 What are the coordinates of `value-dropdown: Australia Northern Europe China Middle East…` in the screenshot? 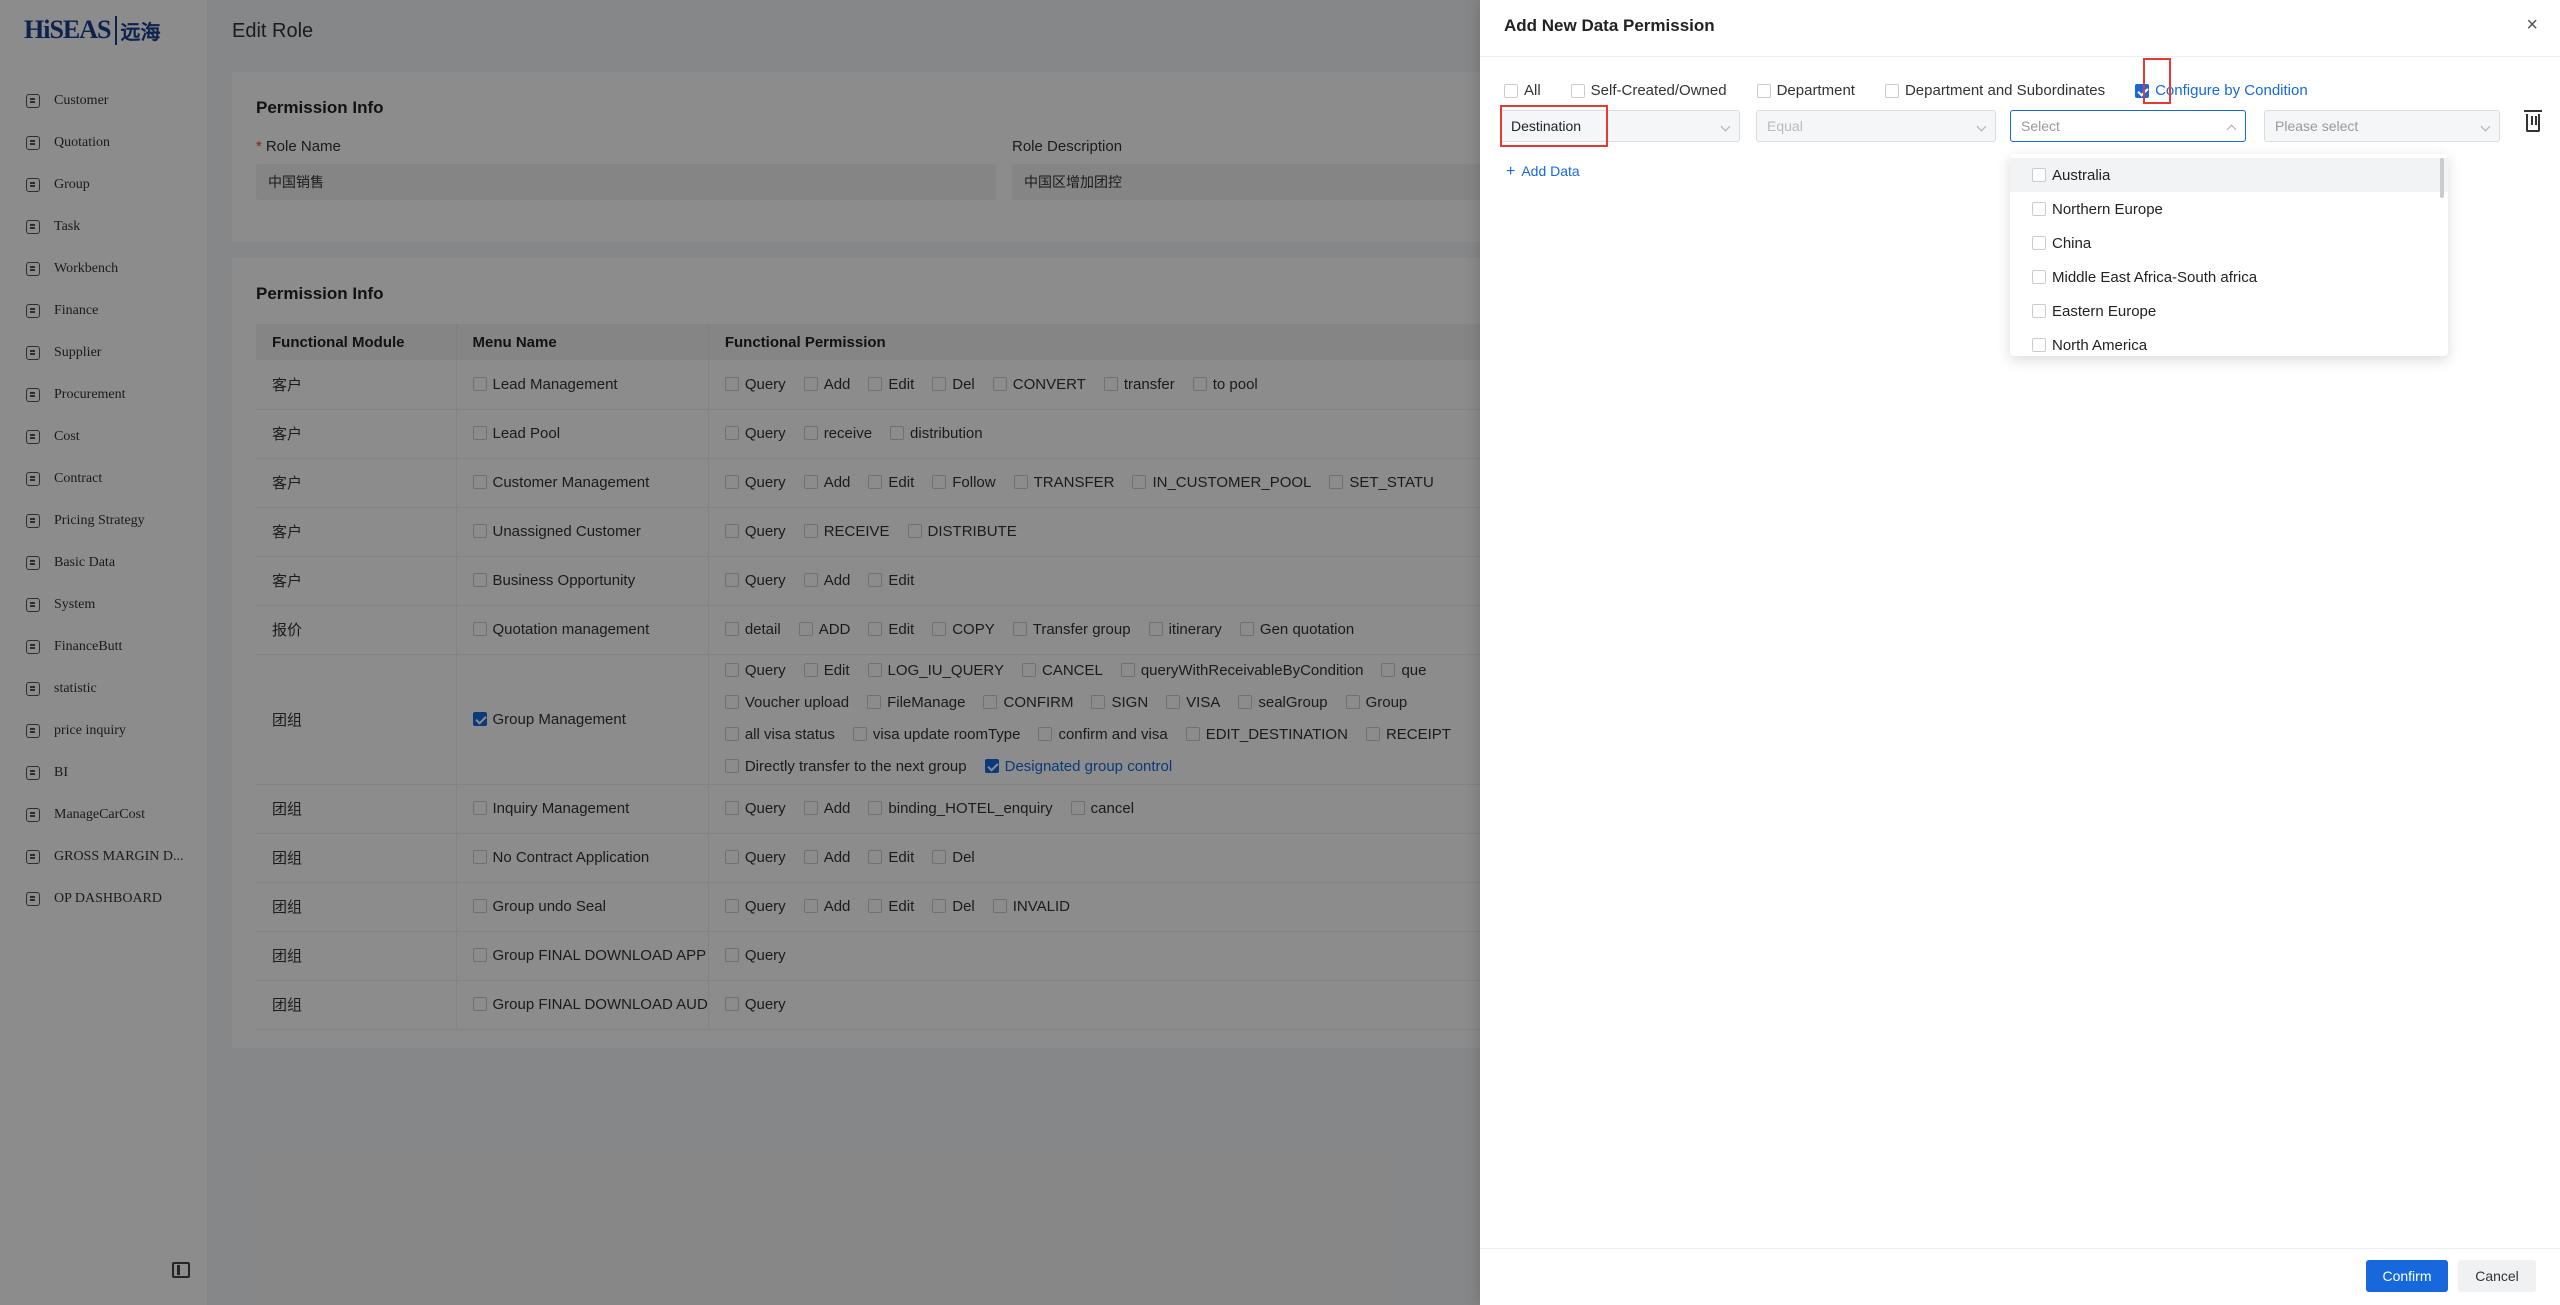 It's located at (2229, 255).